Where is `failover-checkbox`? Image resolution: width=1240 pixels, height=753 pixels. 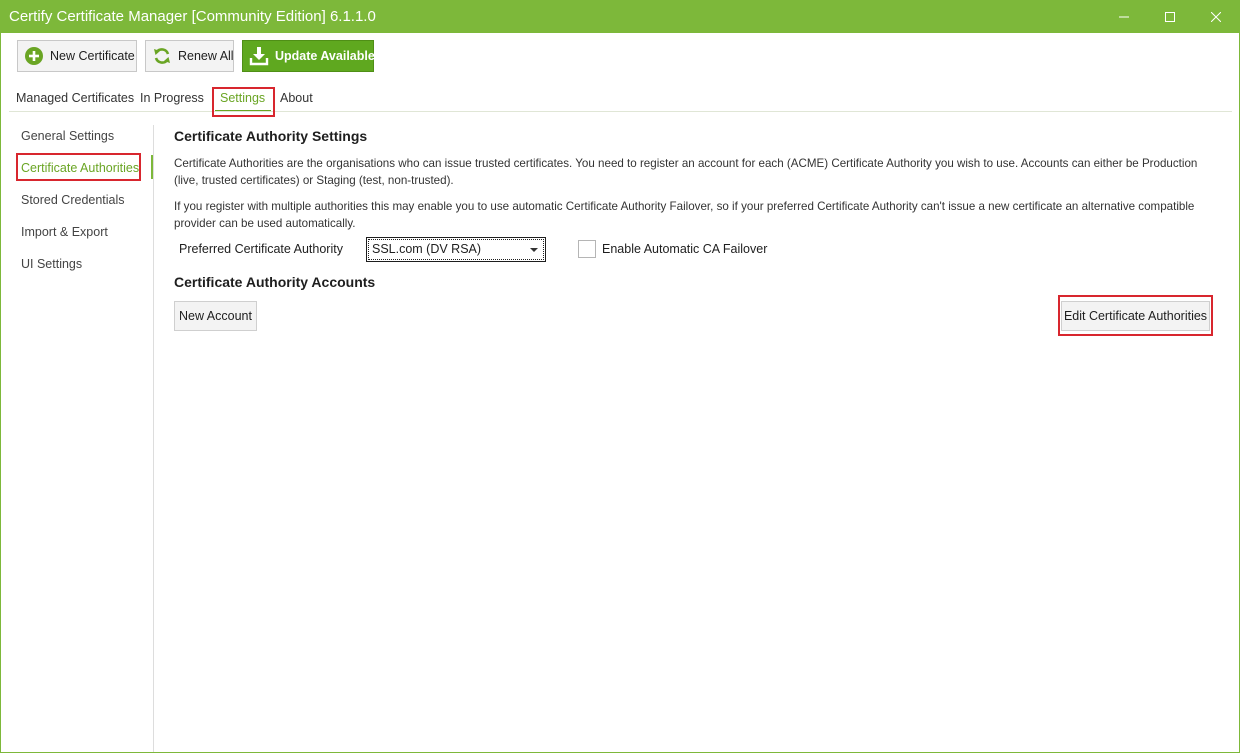
failover-checkbox is located at coordinates (587, 249).